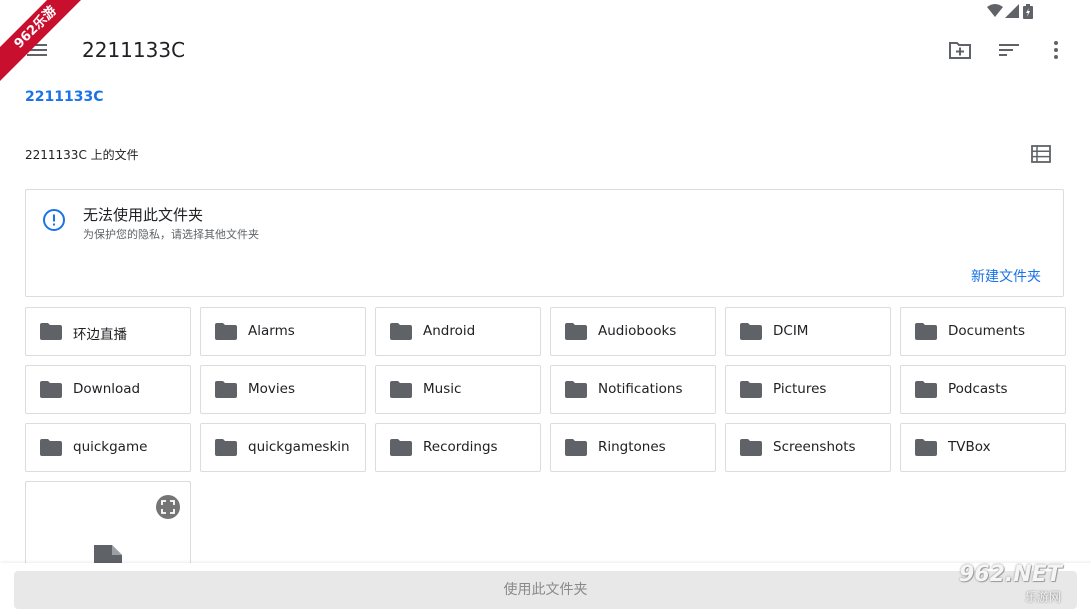  Describe the element at coordinates (1009, 50) in the screenshot. I see `sort-icon` at that location.